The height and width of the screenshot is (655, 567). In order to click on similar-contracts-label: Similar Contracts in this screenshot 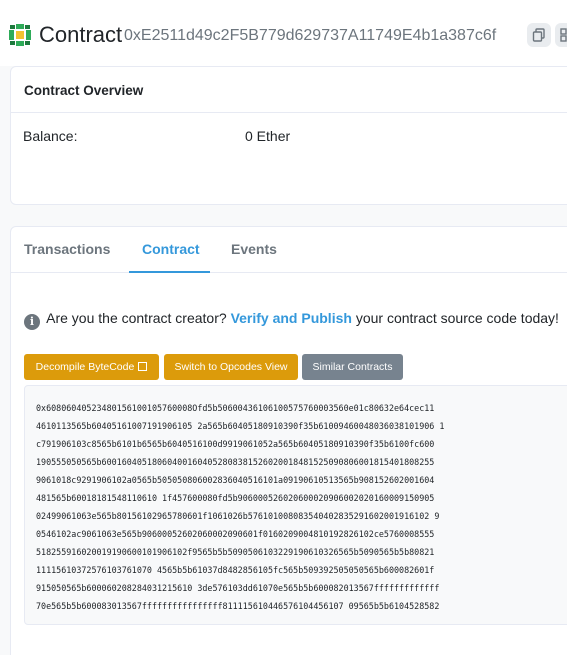, I will do `click(352, 367)`.